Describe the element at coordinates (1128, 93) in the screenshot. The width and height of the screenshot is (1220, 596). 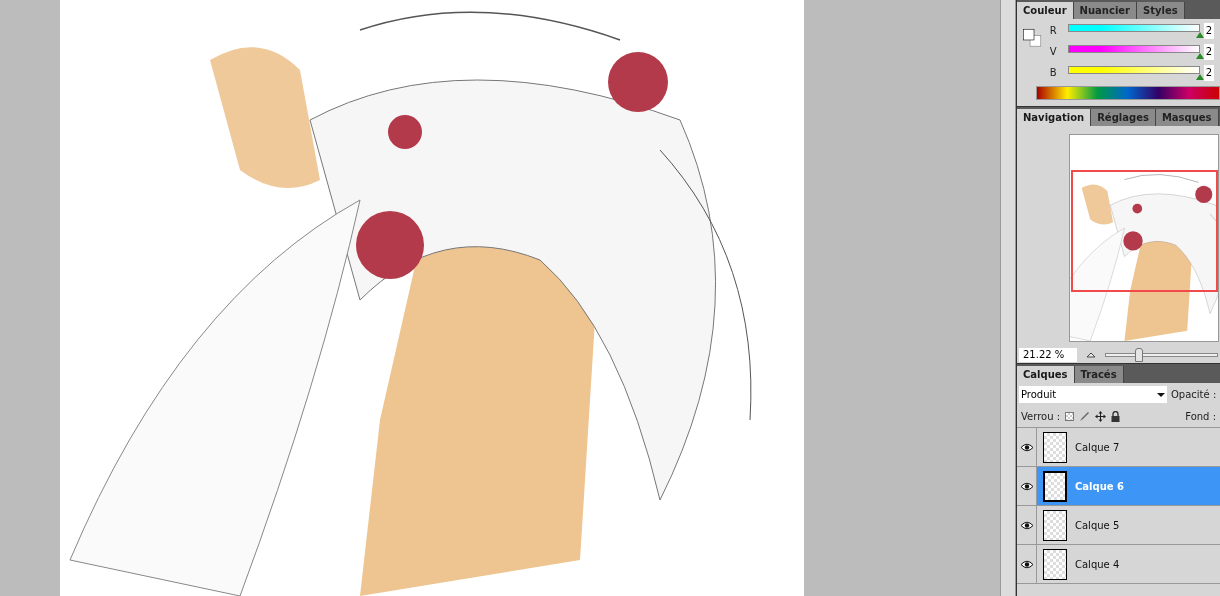
I see `color-spectrum` at that location.